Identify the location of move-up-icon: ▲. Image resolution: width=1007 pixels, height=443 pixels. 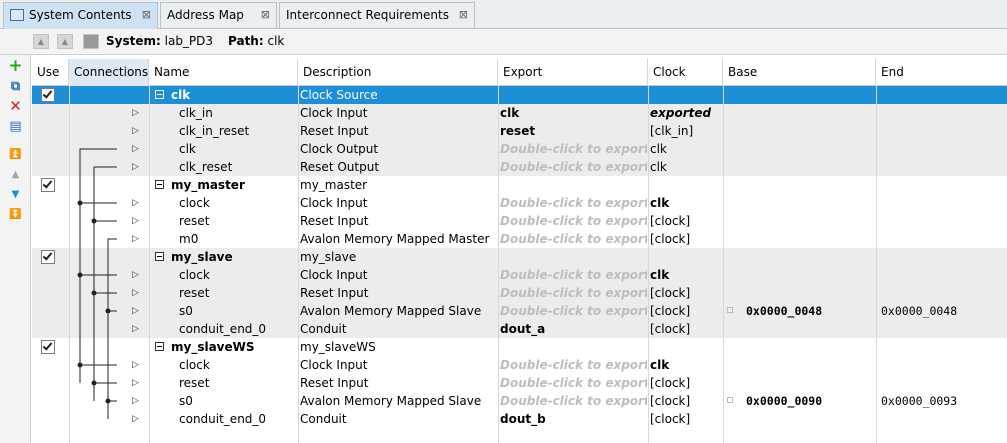
(15, 174).